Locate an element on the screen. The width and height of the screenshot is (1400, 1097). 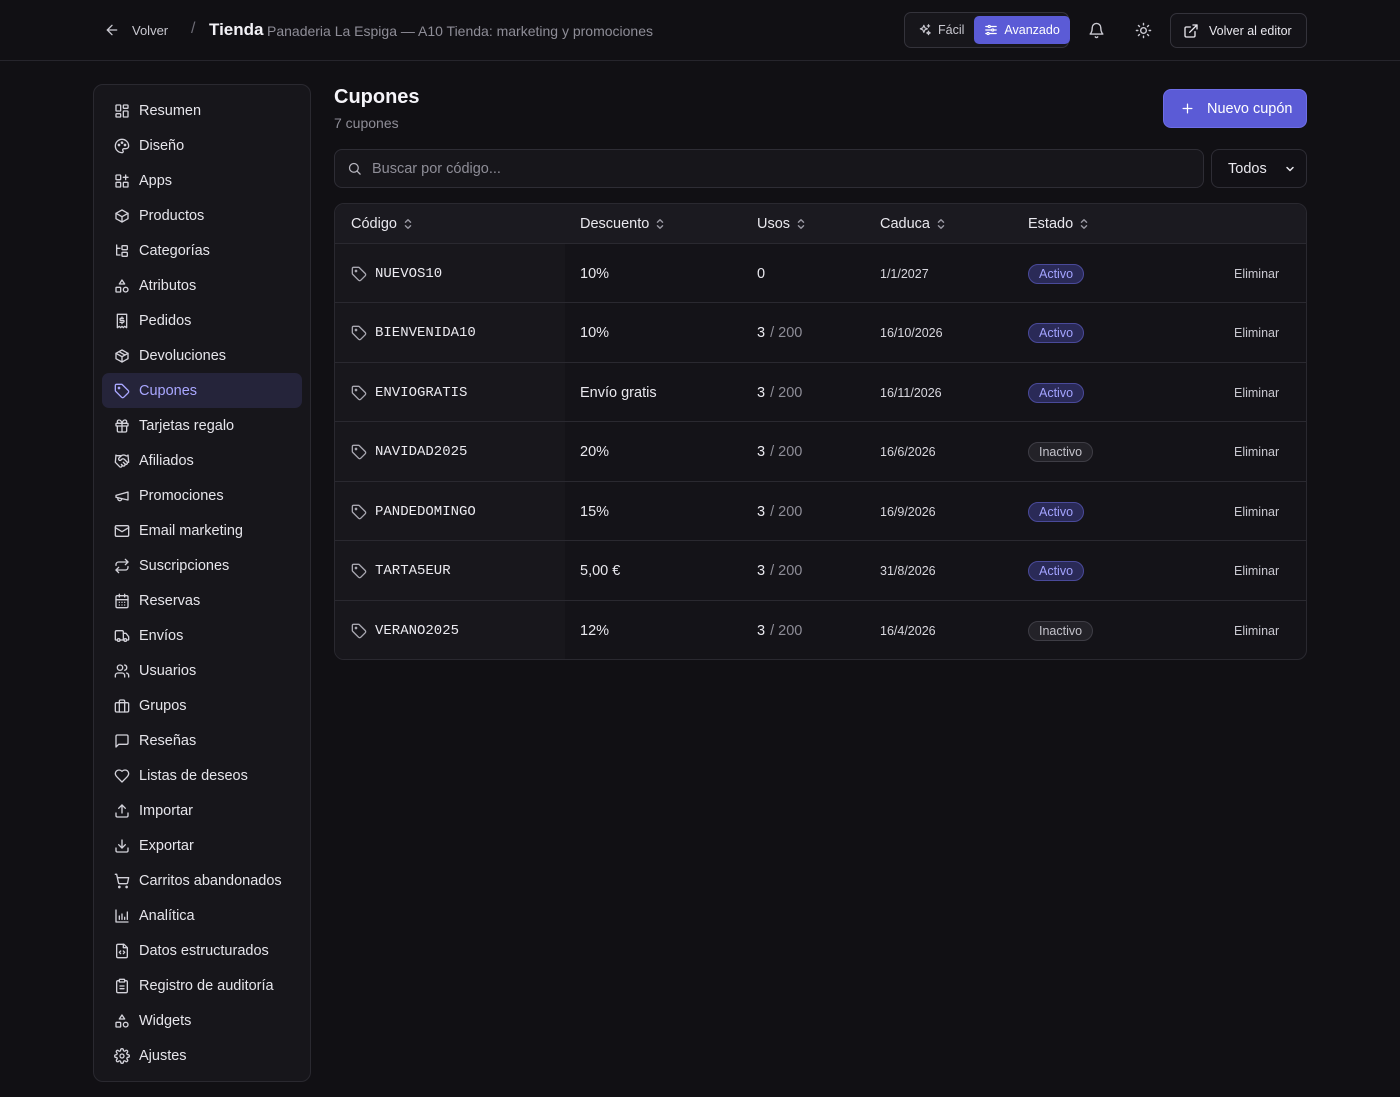
sidebar-item-widgets: Widgets is located at coordinates (202, 1020).